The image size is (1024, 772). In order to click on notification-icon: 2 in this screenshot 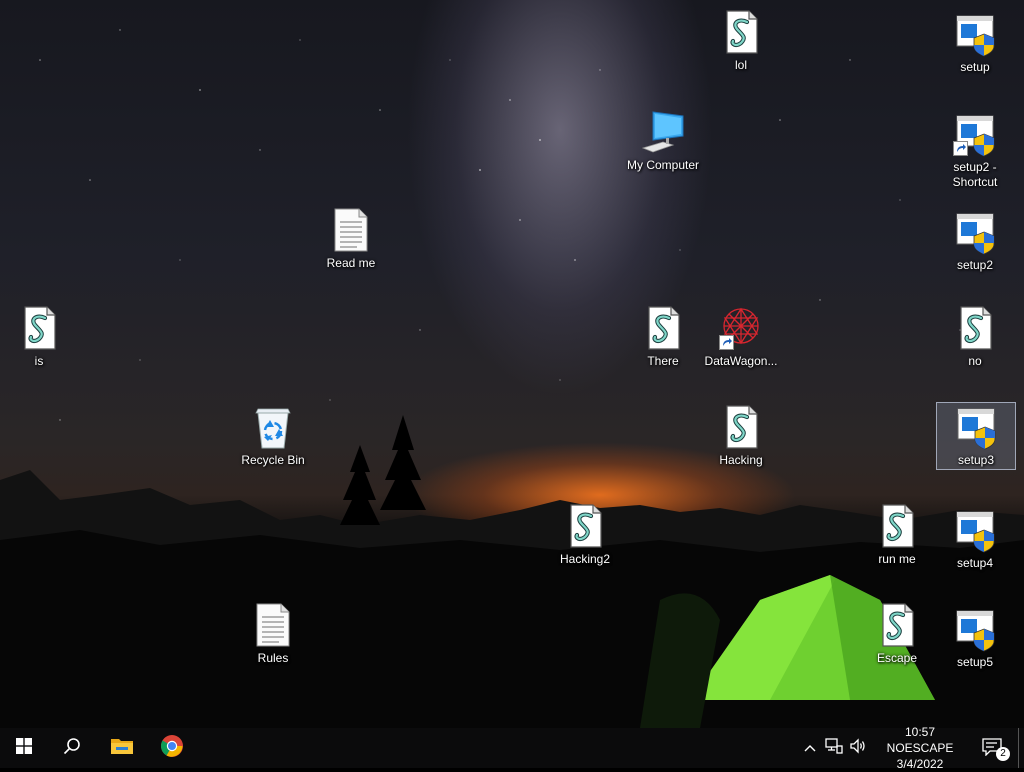, I will do `click(996, 749)`.